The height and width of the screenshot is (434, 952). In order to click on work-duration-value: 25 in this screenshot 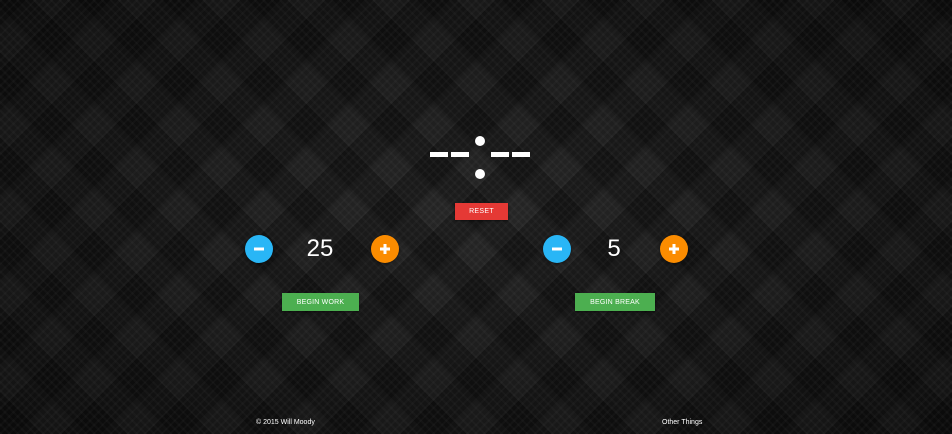, I will do `click(320, 248)`.